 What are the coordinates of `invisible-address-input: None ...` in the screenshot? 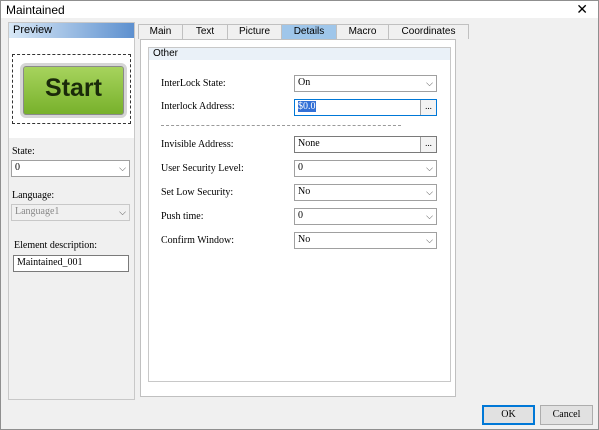 It's located at (365, 144).